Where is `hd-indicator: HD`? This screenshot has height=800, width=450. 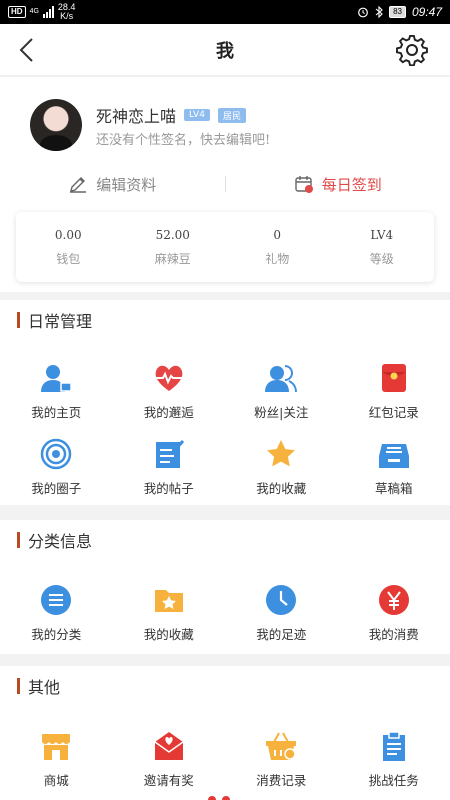 hd-indicator: HD is located at coordinates (17, 12).